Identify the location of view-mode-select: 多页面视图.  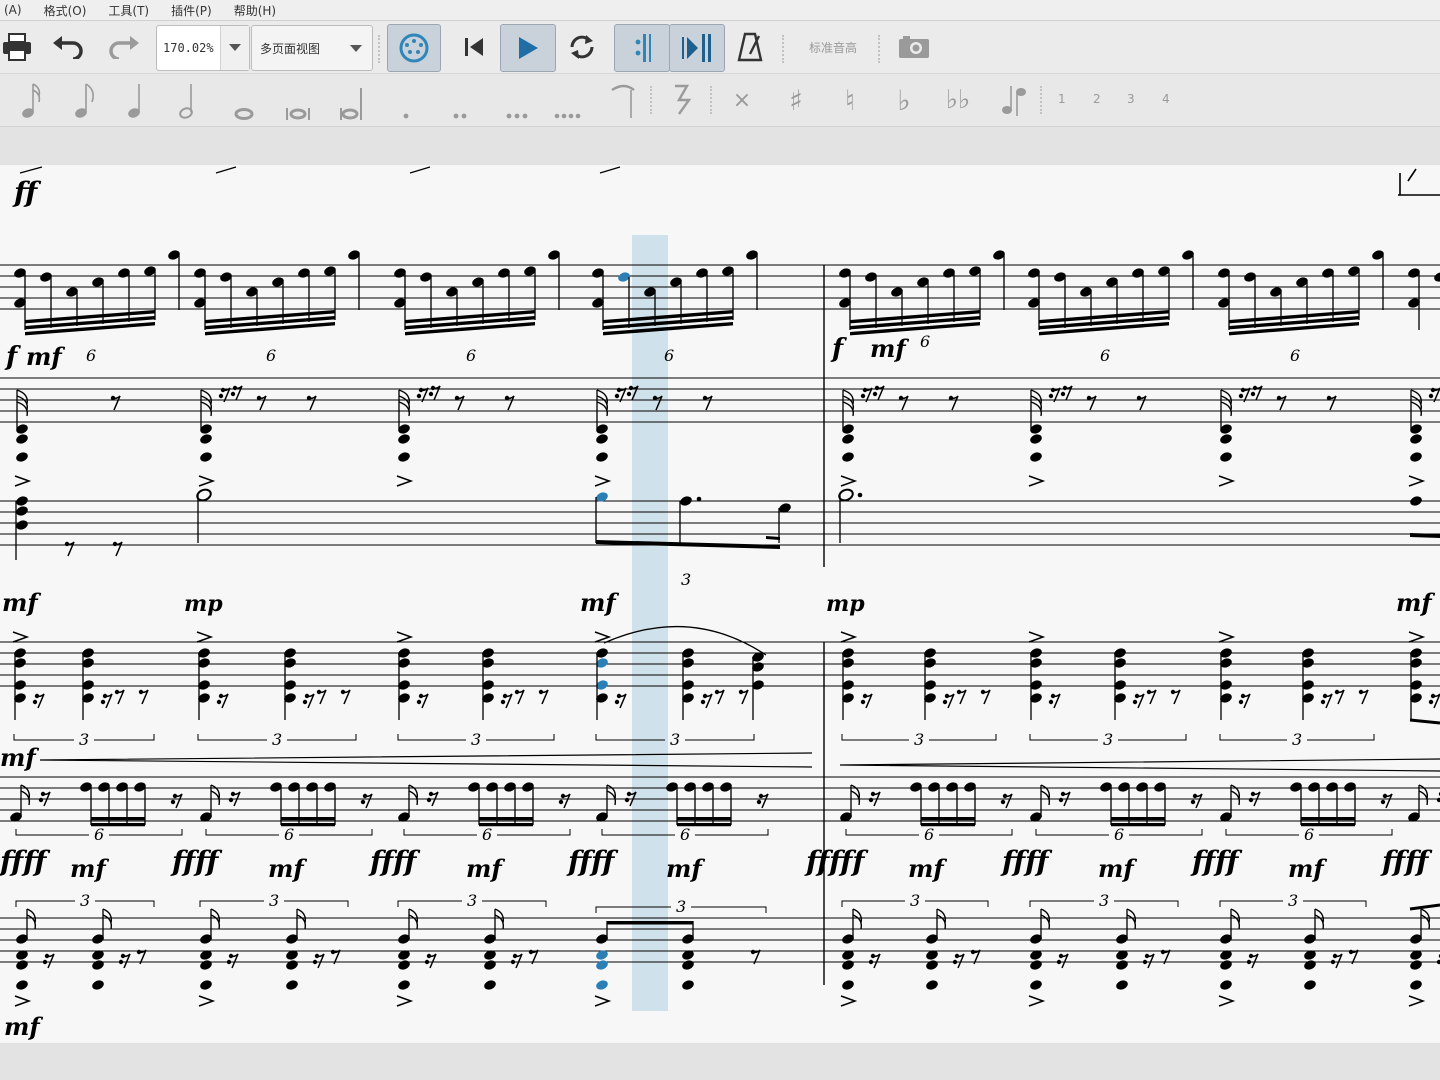
(312, 48).